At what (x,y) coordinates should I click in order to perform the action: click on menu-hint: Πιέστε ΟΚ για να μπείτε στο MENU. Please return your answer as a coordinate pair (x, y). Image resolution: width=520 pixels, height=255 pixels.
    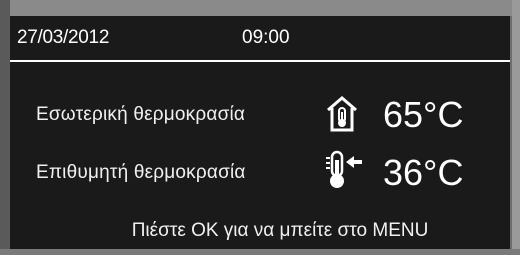
    Looking at the image, I should click on (280, 230).